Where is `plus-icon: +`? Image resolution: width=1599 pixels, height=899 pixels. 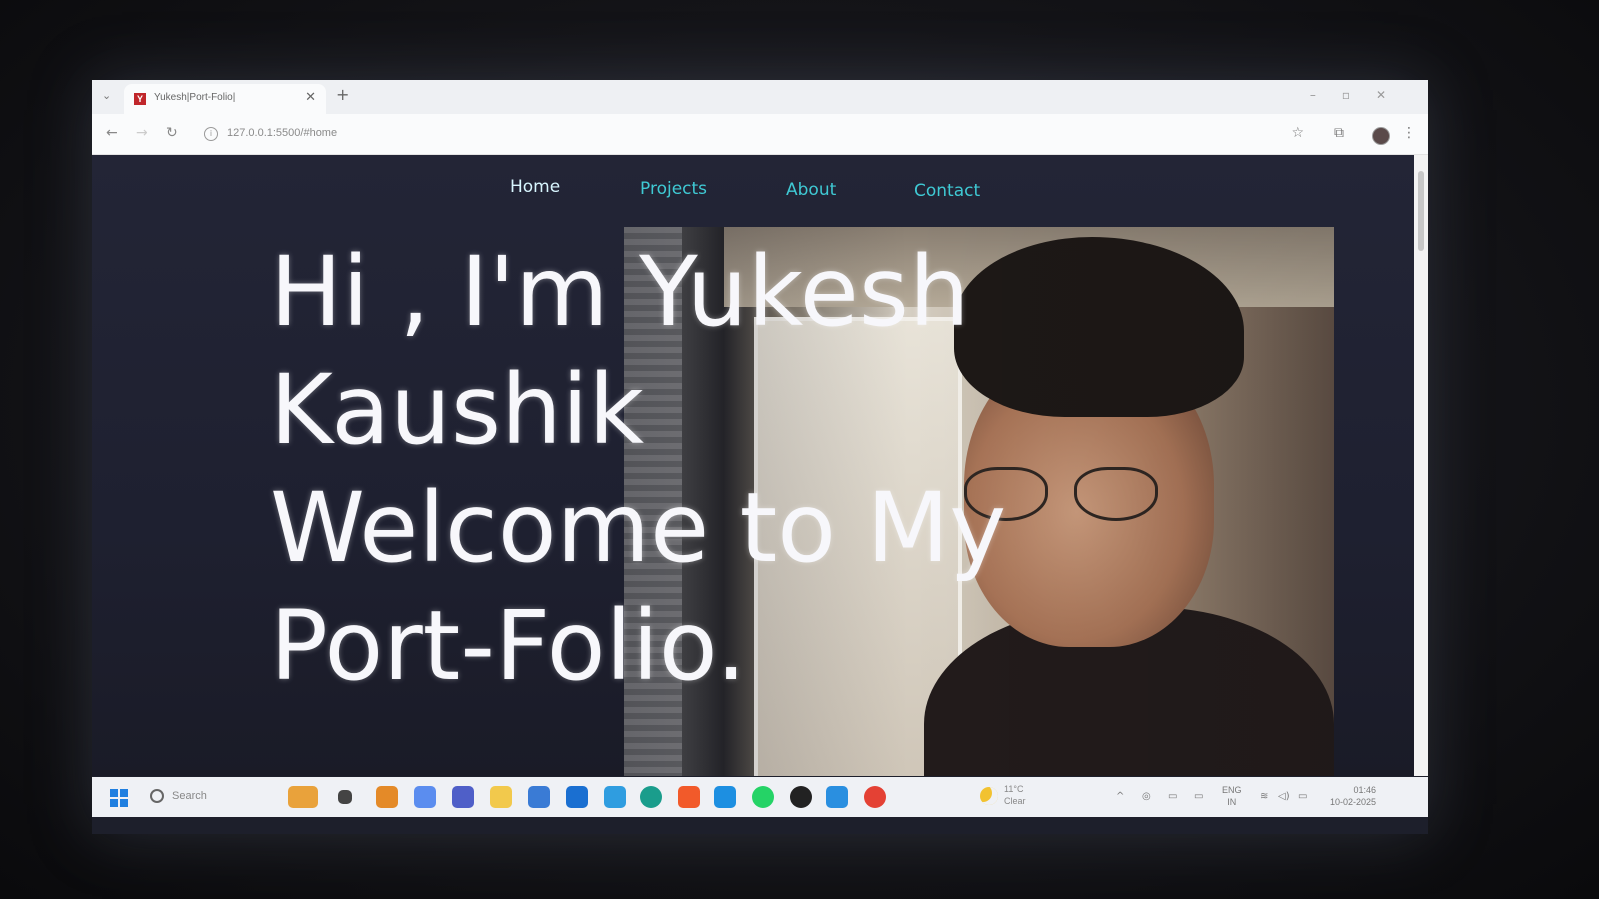 plus-icon: + is located at coordinates (342, 94).